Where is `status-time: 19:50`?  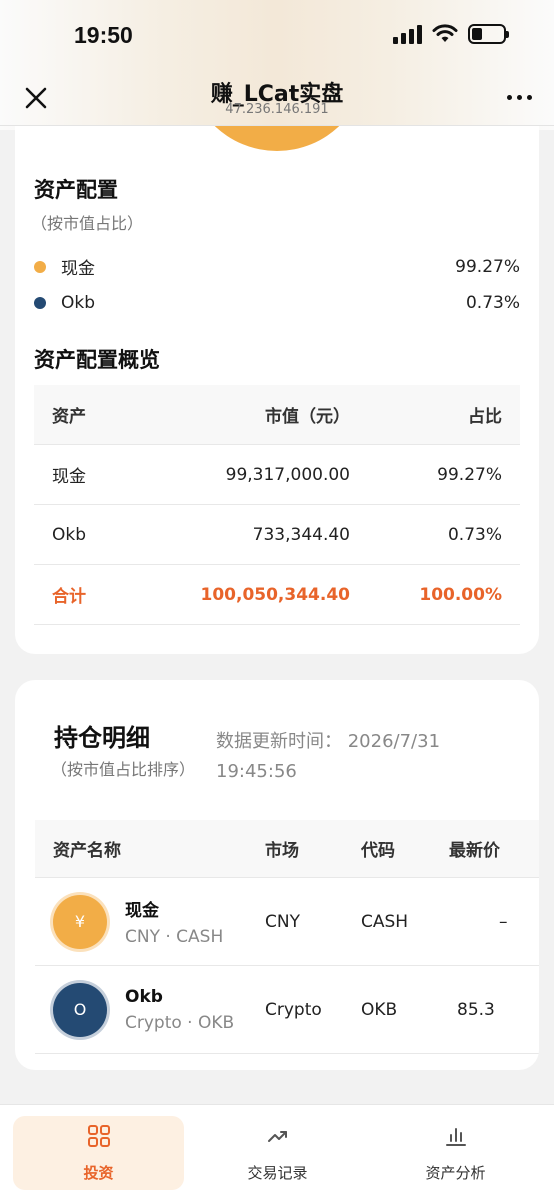 status-time: 19:50 is located at coordinates (103, 35).